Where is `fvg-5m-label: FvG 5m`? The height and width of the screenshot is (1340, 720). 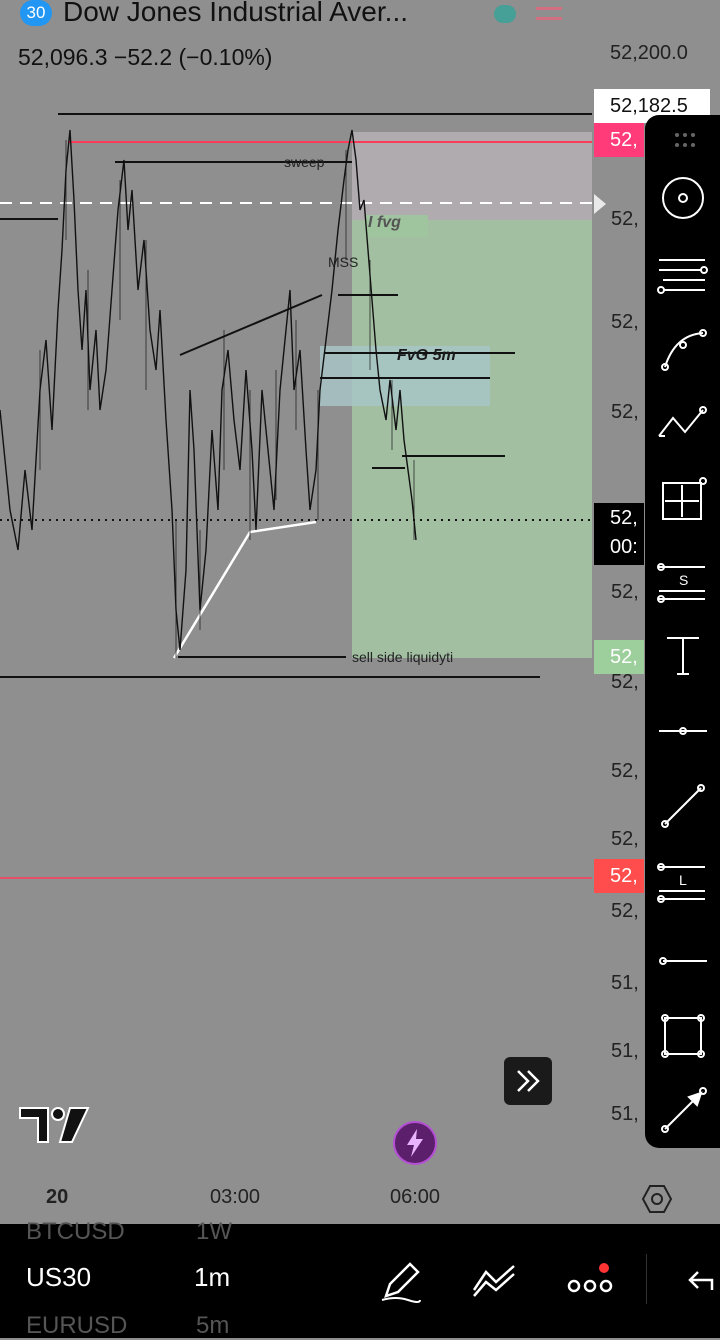
fvg-5m-label: FvG 5m is located at coordinates (426, 356).